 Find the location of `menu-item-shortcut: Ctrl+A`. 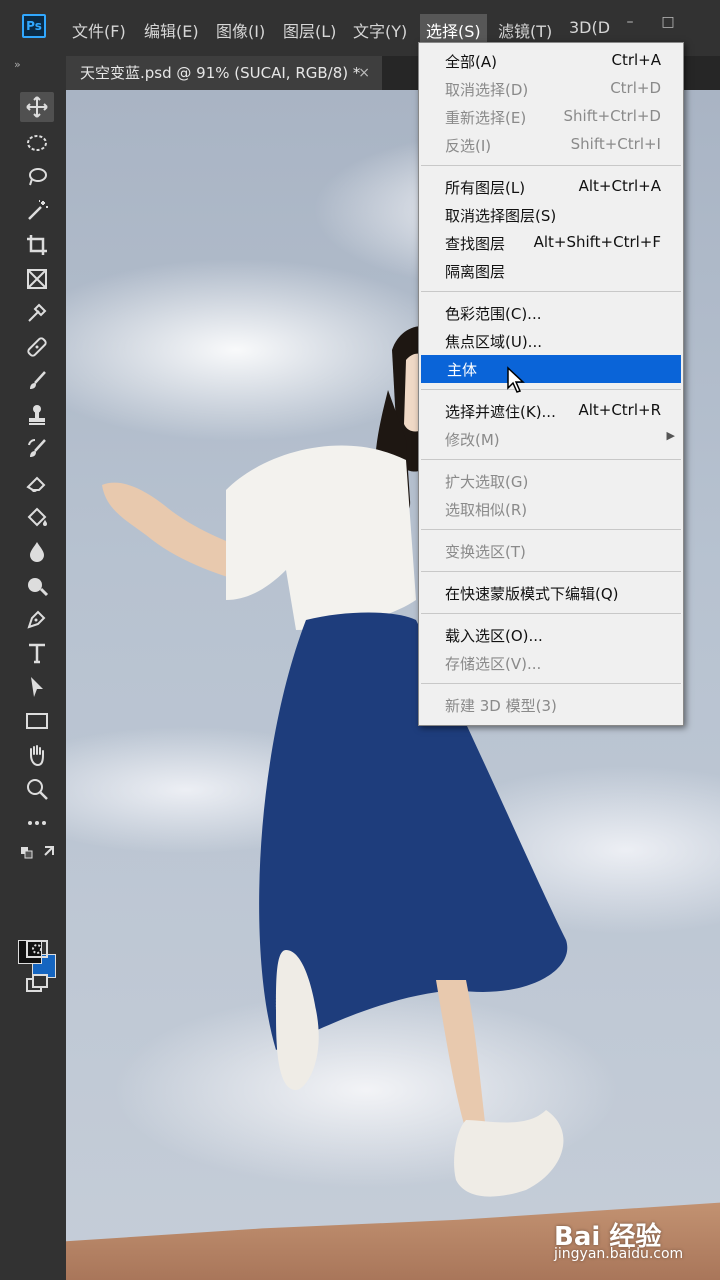

menu-item-shortcut: Ctrl+A is located at coordinates (636, 60).